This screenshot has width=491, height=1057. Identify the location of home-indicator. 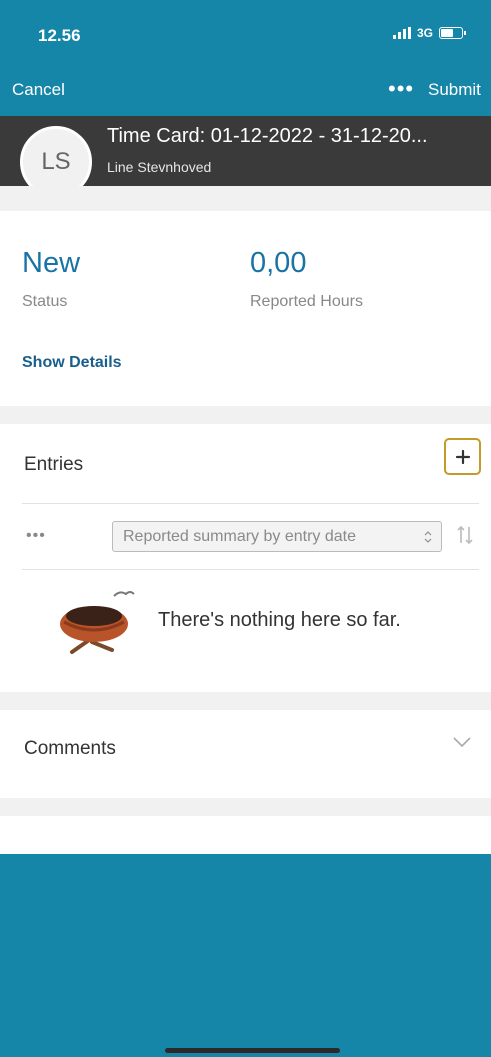
(252, 1050).